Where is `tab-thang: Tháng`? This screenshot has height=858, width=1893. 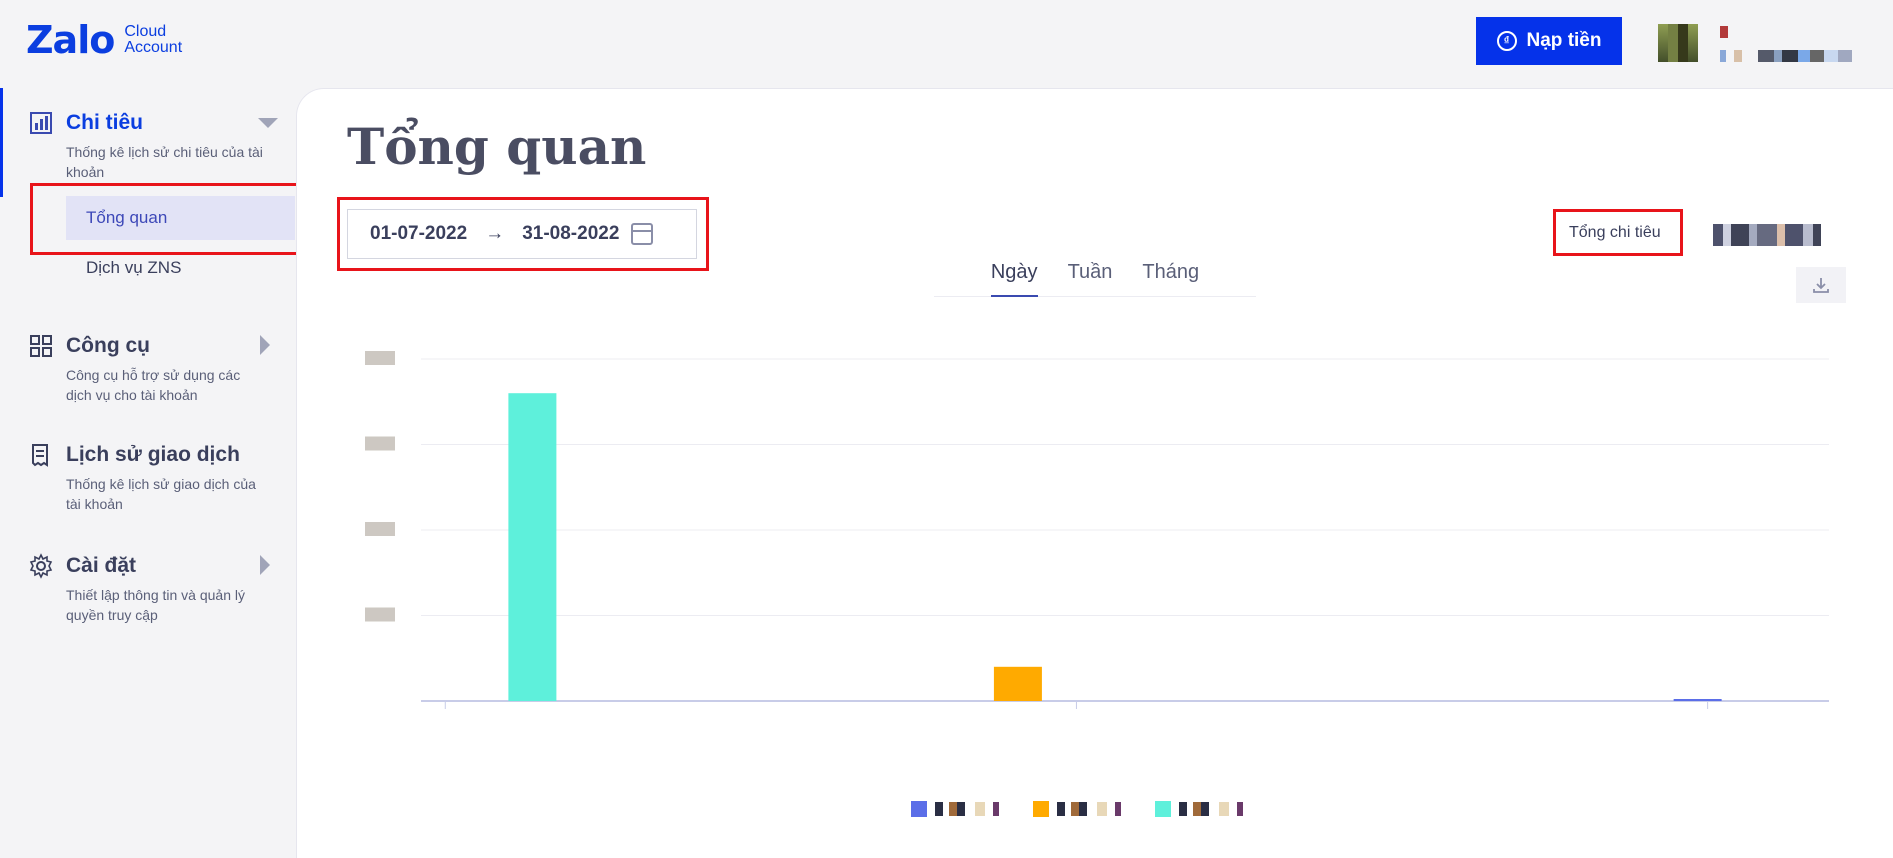 tab-thang: Tháng is located at coordinates (1170, 276).